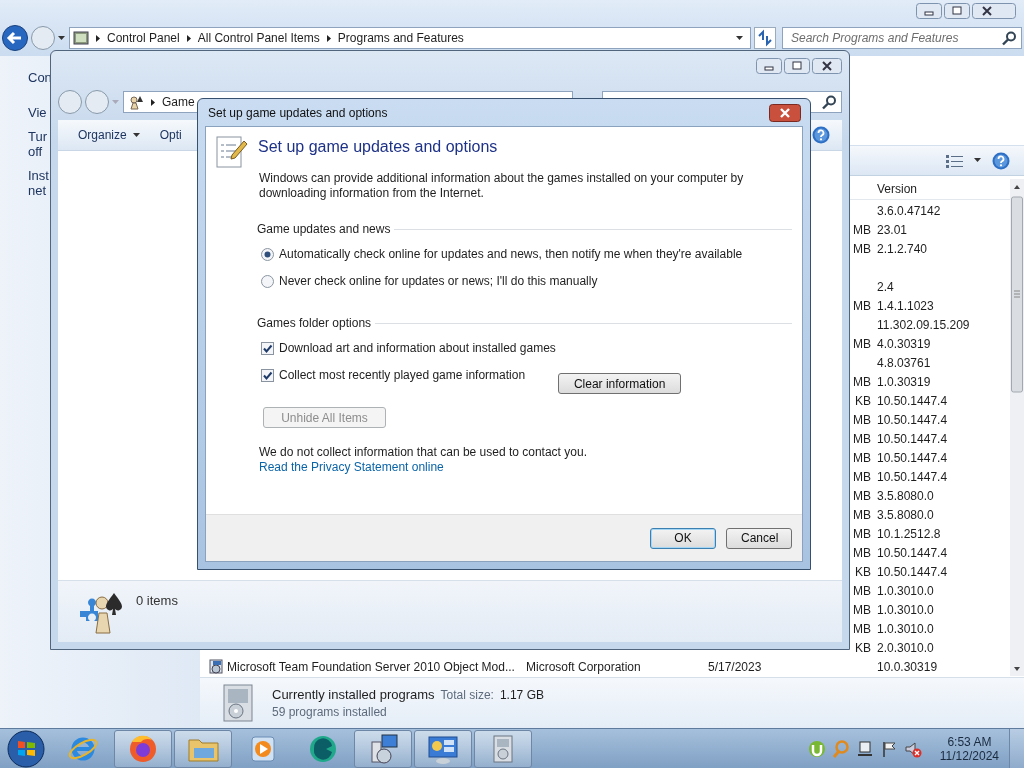 The image size is (1024, 768). Describe the element at coordinates (521, 695) in the screenshot. I see `total-size-value: 1.17 GB` at that location.